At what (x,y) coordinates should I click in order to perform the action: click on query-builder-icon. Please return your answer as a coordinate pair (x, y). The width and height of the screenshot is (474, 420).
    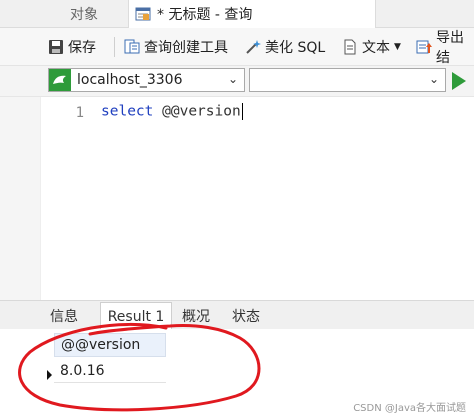
    Looking at the image, I should click on (132, 47).